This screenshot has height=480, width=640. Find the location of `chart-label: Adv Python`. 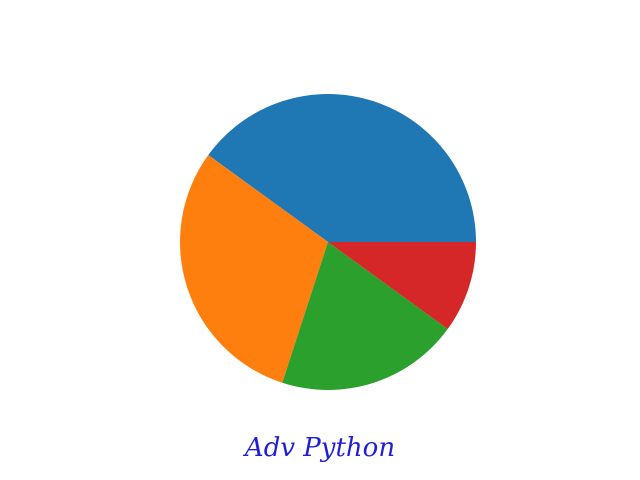

chart-label: Adv Python is located at coordinates (320, 448).